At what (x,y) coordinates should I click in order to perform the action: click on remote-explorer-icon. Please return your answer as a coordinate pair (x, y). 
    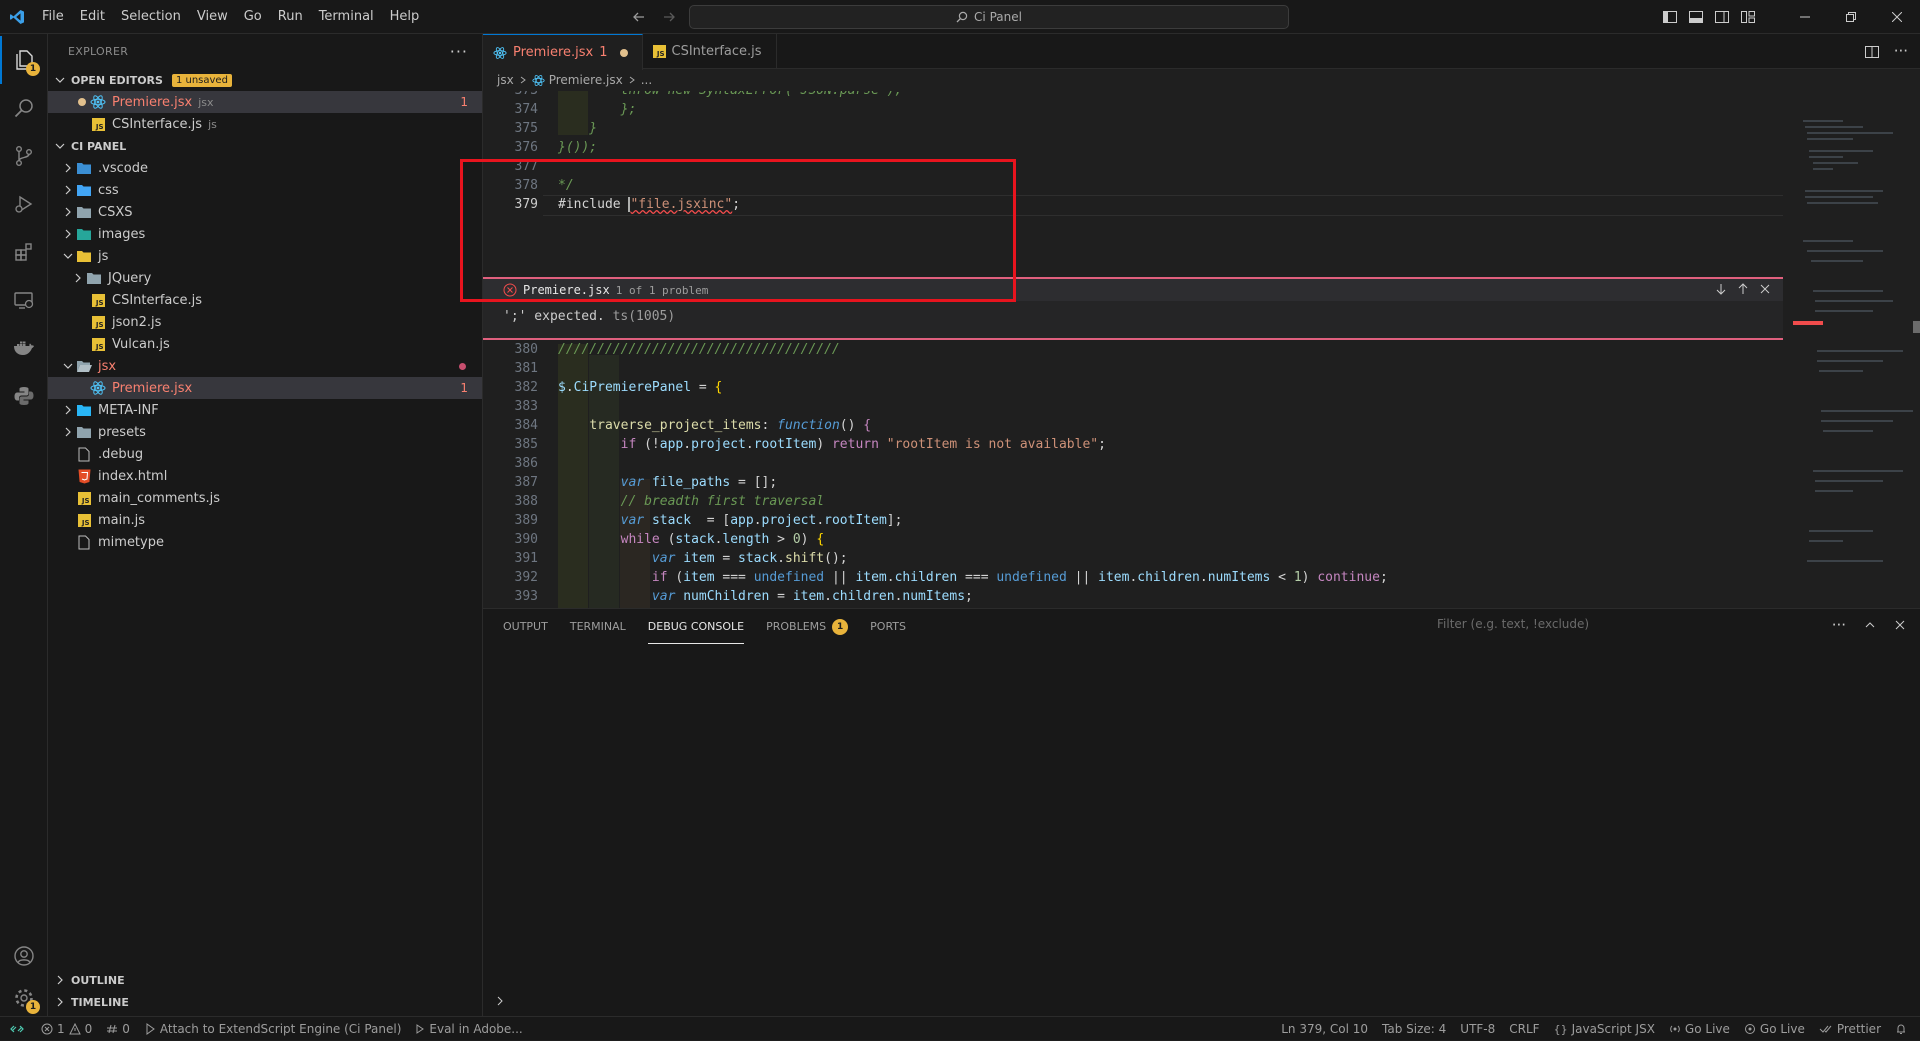
    Looking at the image, I should click on (24, 300).